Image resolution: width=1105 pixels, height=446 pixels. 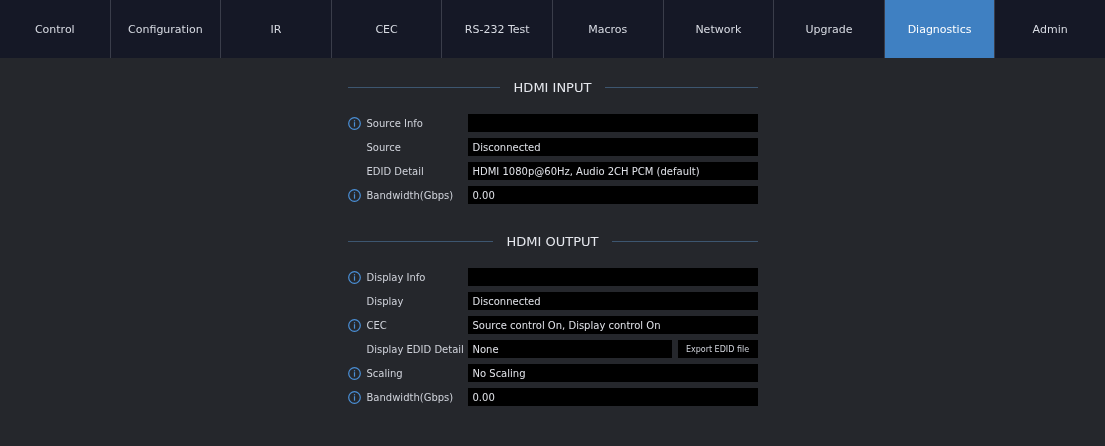 What do you see at coordinates (55, 29) in the screenshot?
I see `nav-tab: Control` at bounding box center [55, 29].